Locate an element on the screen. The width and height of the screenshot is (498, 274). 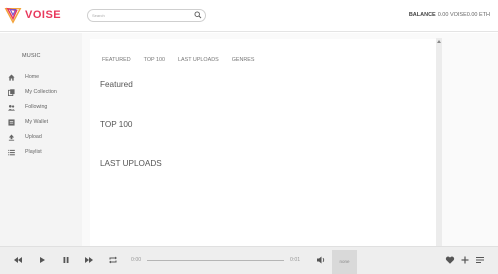
sidebar-item-upload: Upload is located at coordinates (25, 137).